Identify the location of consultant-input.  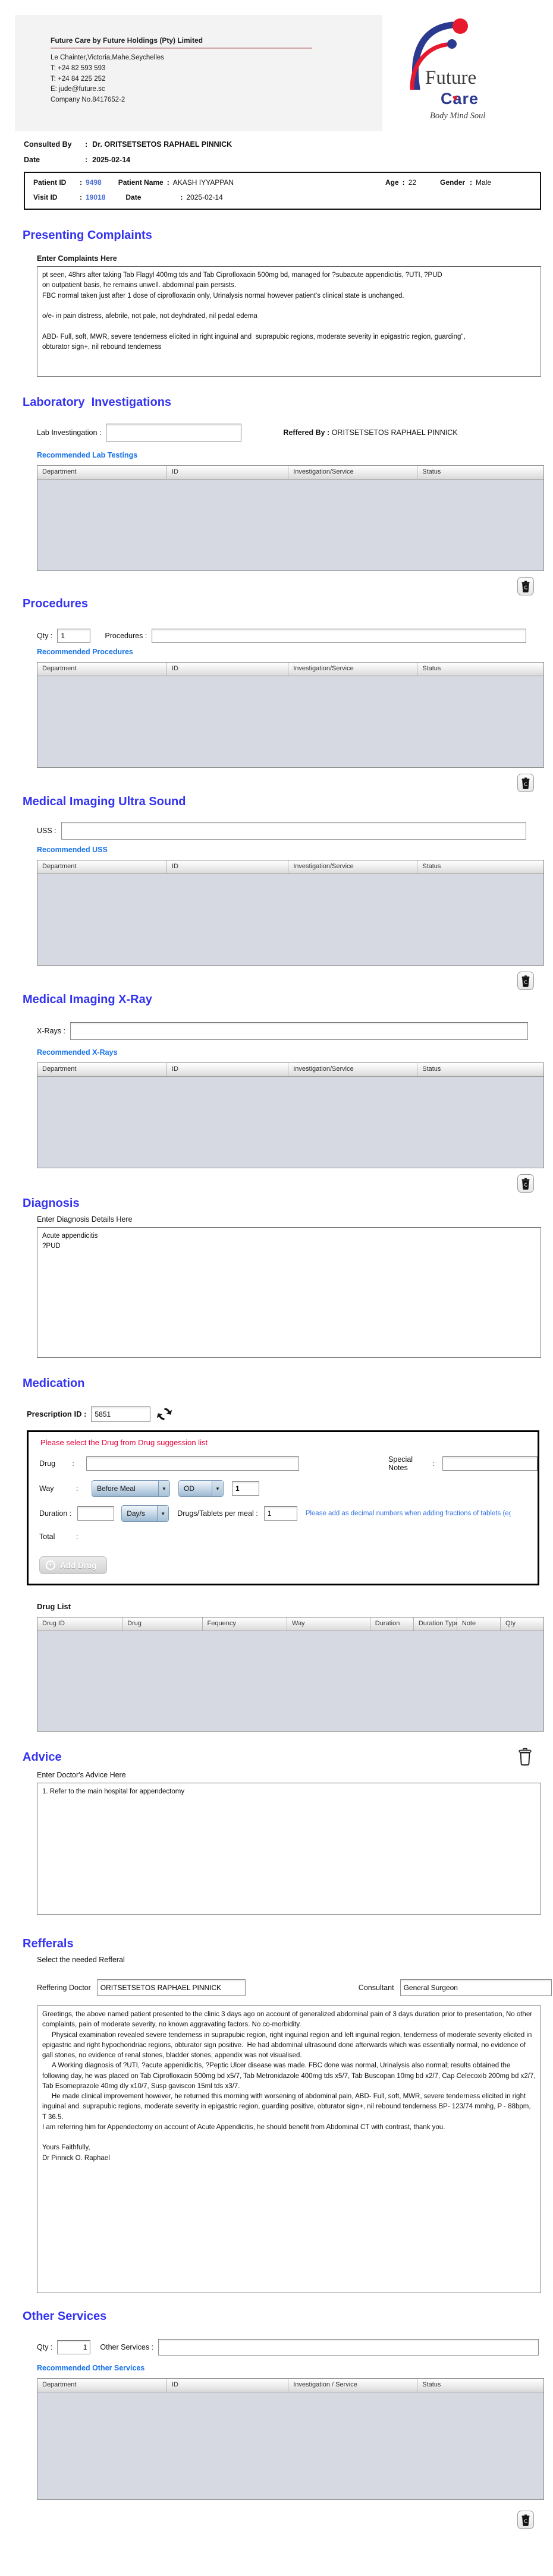
(476, 1988).